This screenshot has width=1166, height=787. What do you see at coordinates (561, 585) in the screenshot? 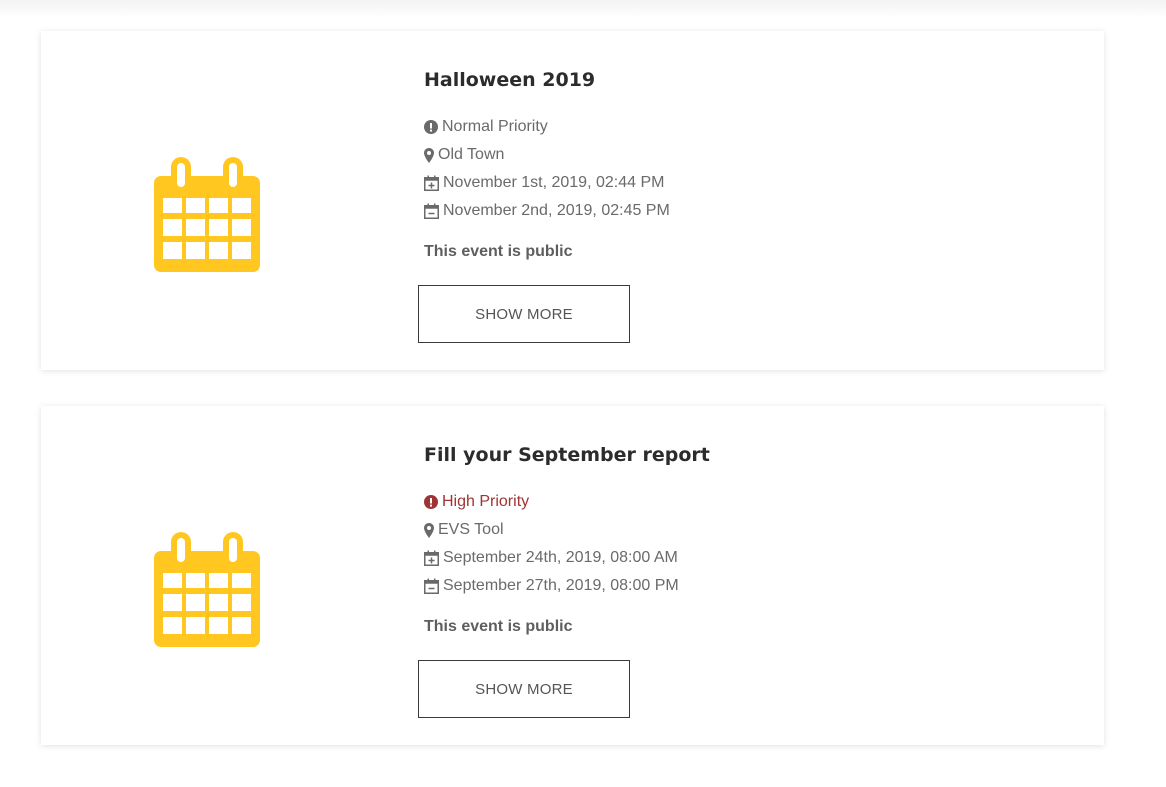
I see `end-date-label: September 27th, 2019, 08:00 PM` at bounding box center [561, 585].